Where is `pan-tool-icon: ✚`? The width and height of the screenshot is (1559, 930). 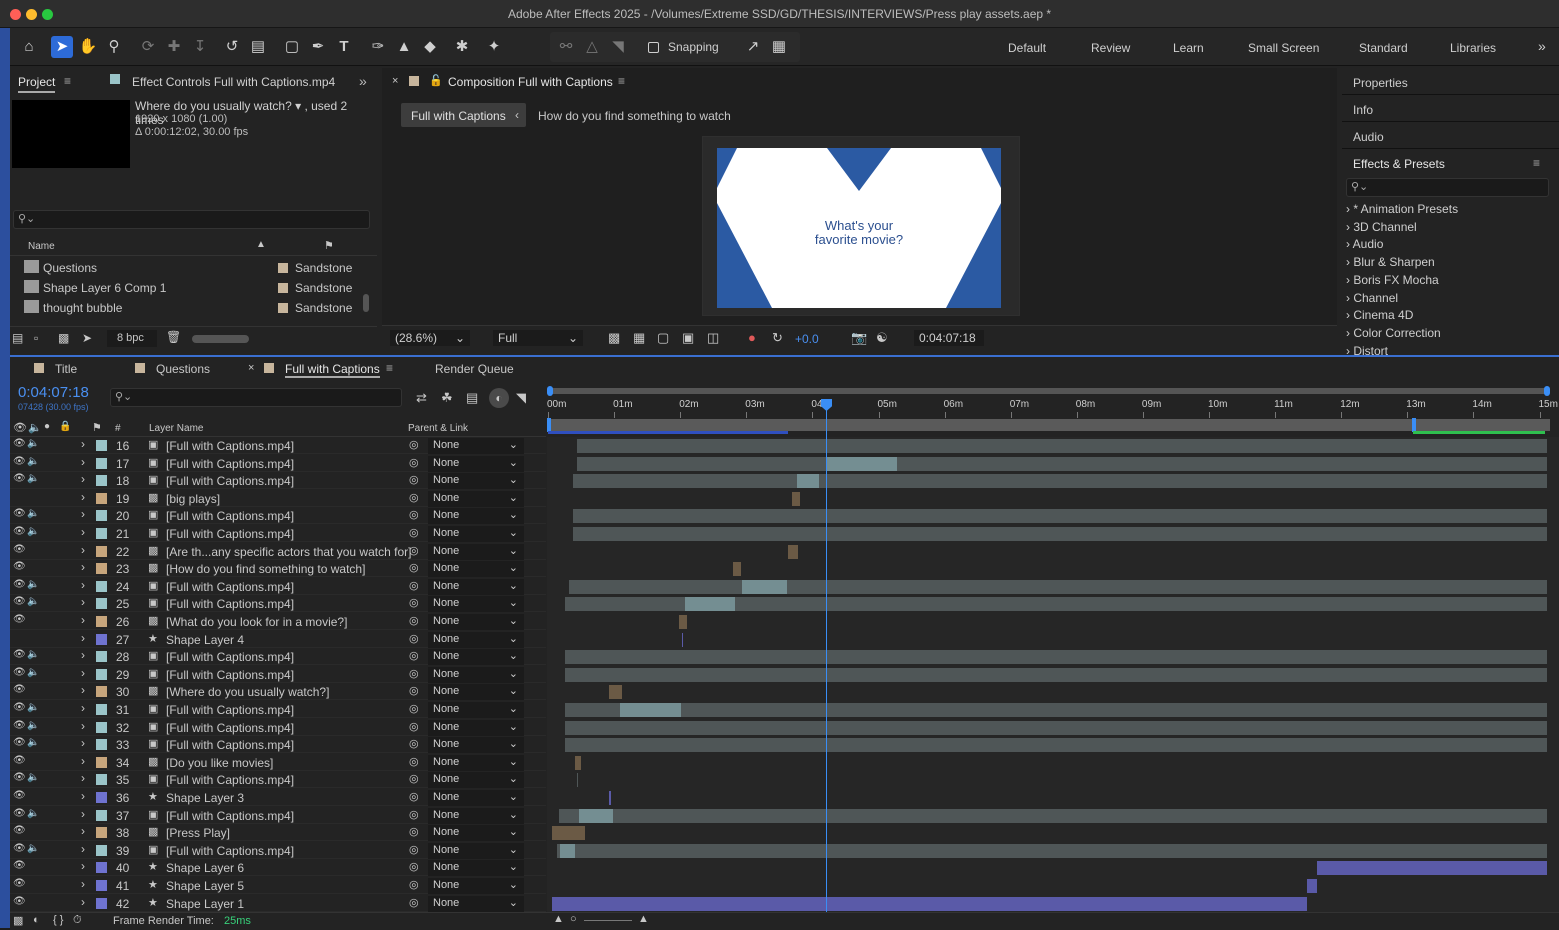
pan-tool-icon: ✚ is located at coordinates (174, 47).